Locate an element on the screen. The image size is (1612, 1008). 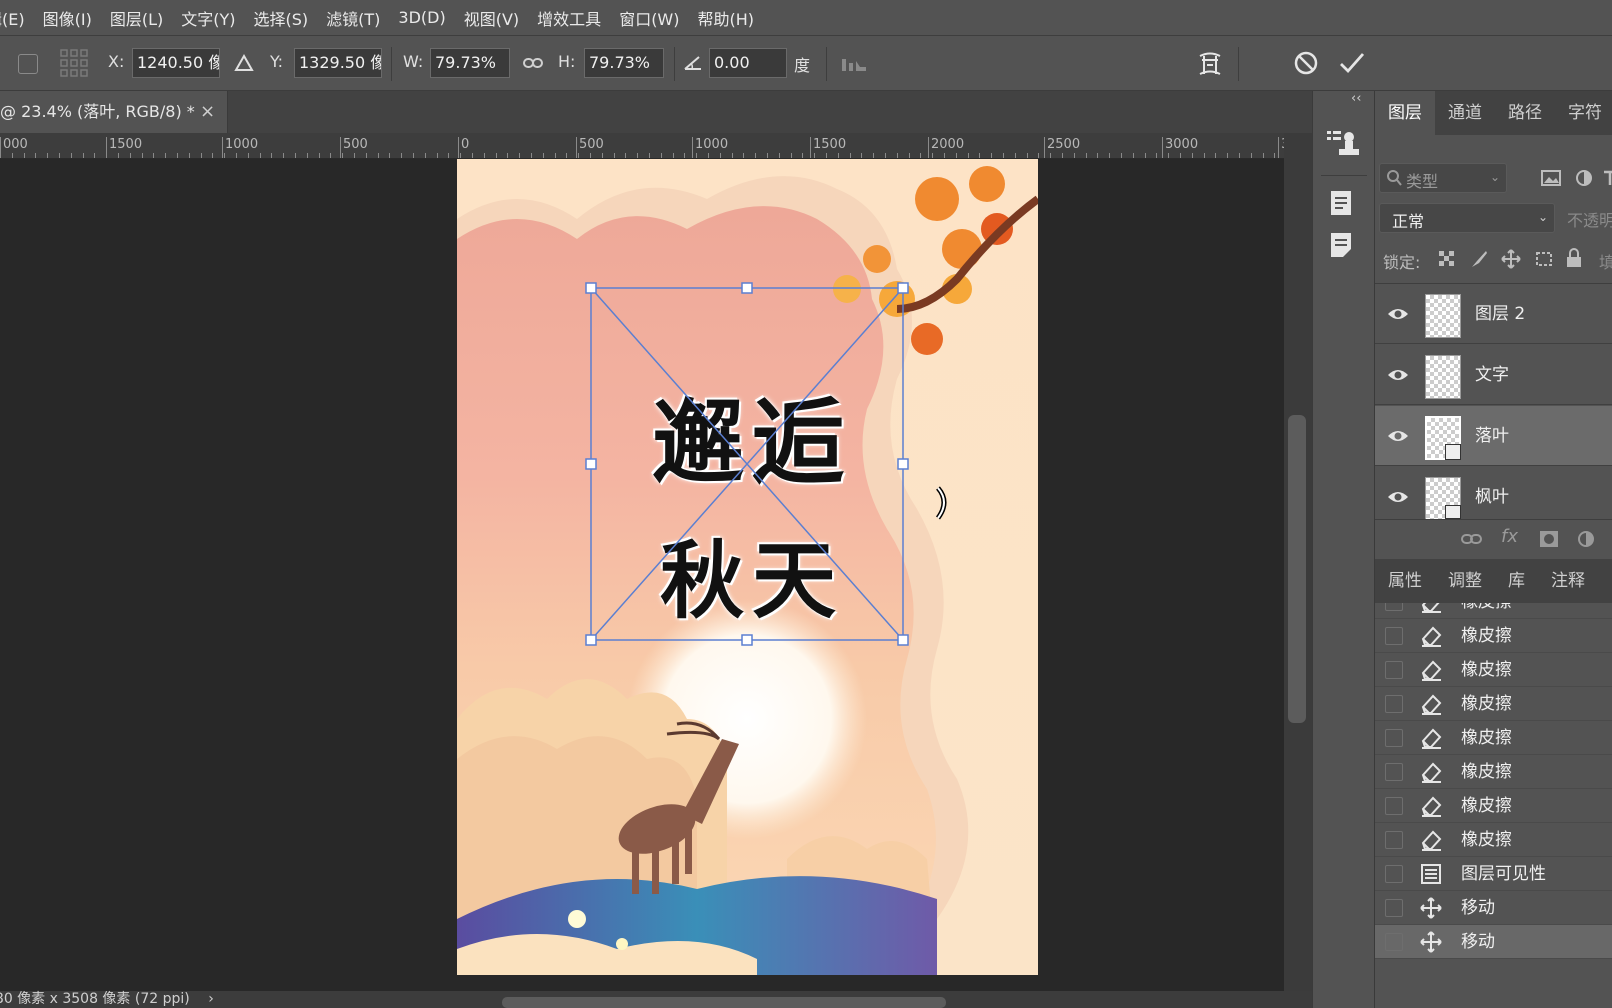
menu-3d: 3D(D) is located at coordinates (421, 17).